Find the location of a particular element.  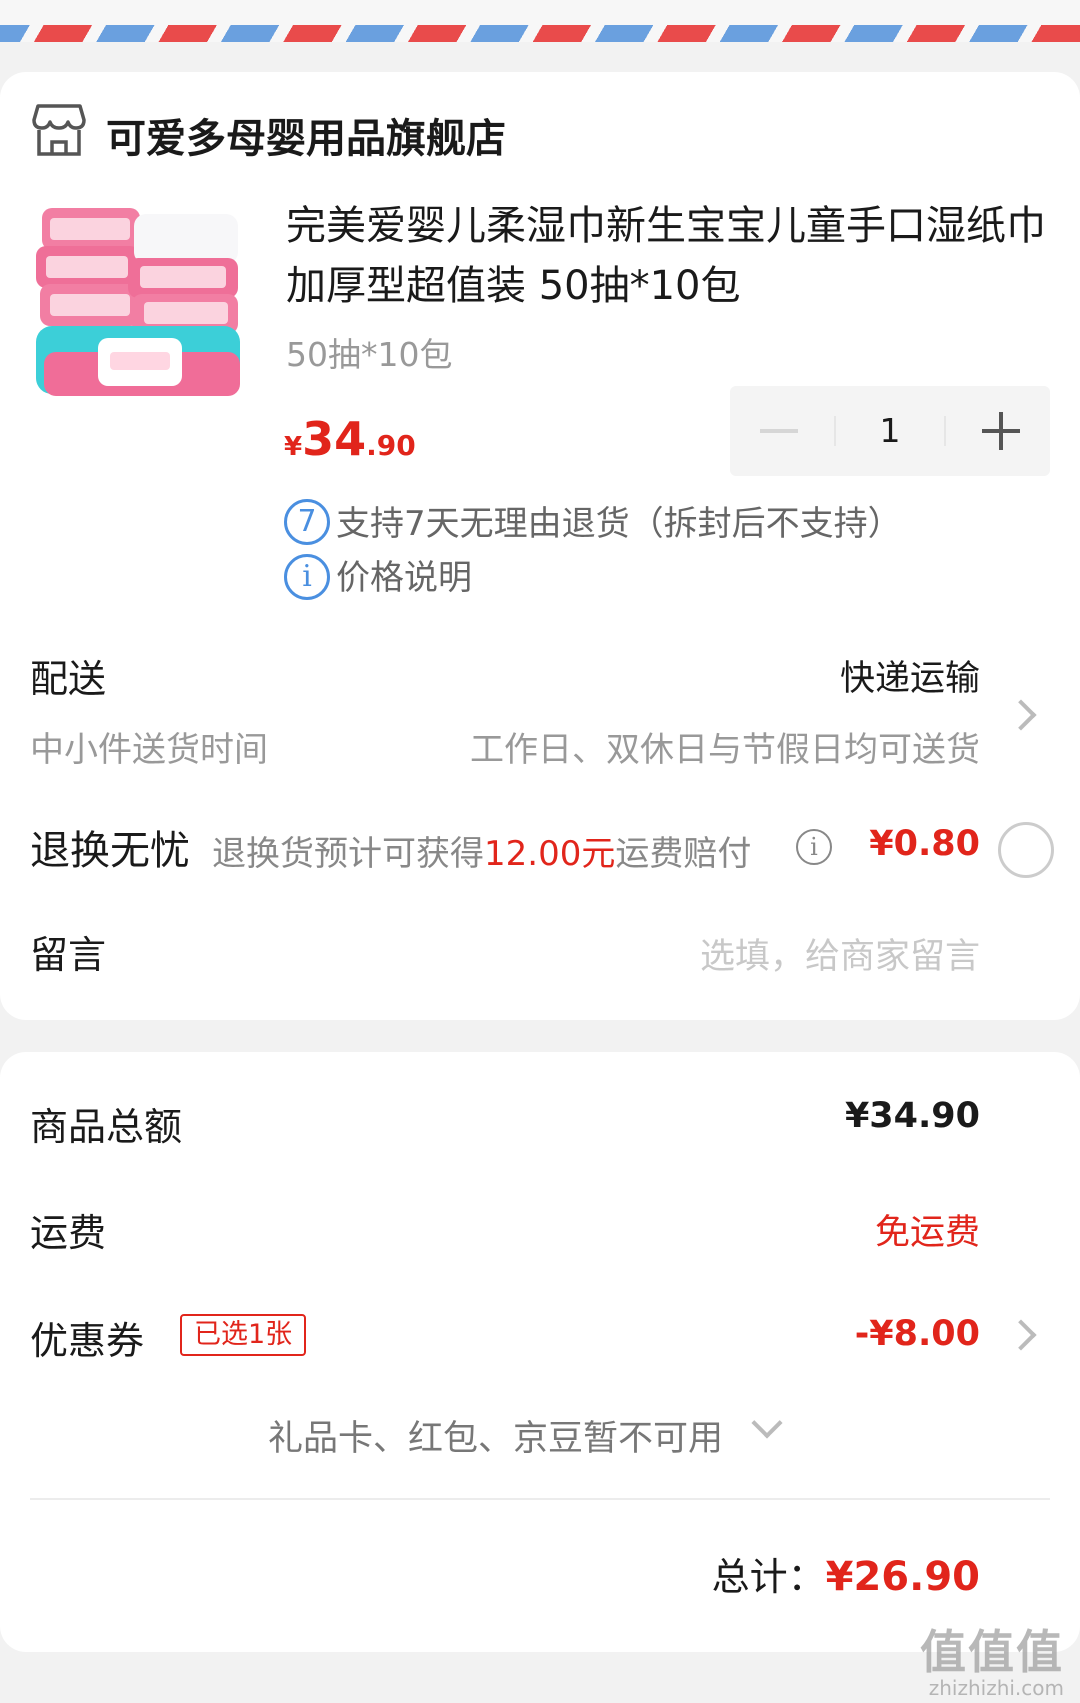

coupon-label: 优惠券 is located at coordinates (87, 1341).